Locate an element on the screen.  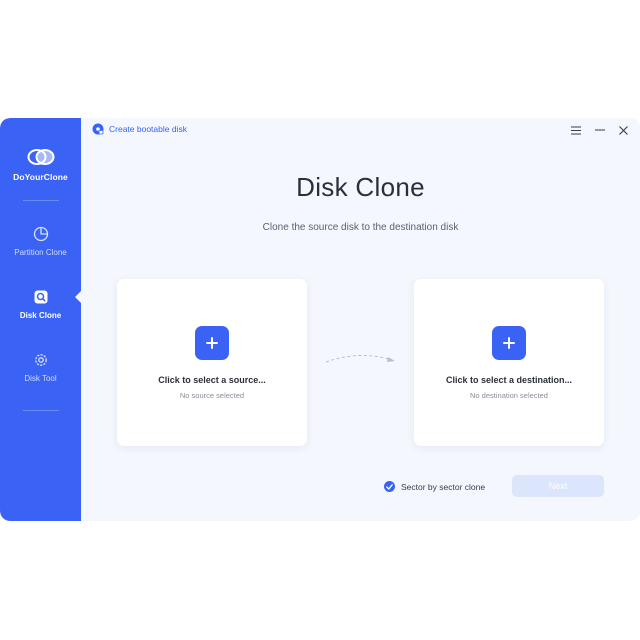
sector-clone-checkbox: Sector by sector clone is located at coordinates (434, 486).